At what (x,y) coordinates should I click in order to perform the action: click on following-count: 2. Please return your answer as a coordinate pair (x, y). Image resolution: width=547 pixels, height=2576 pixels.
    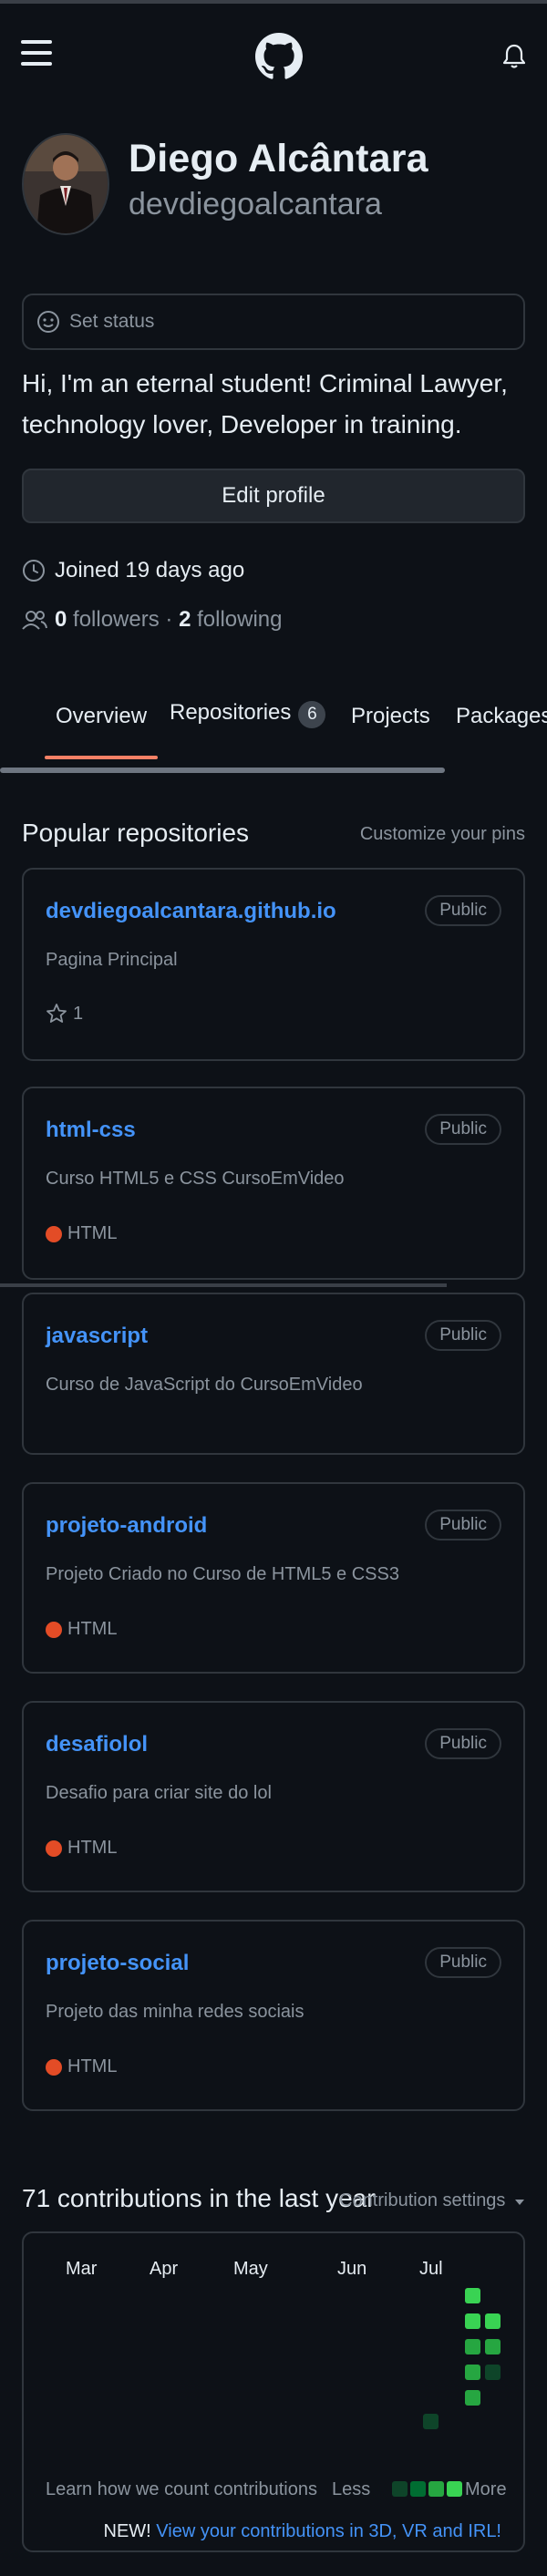
    Looking at the image, I should click on (185, 620).